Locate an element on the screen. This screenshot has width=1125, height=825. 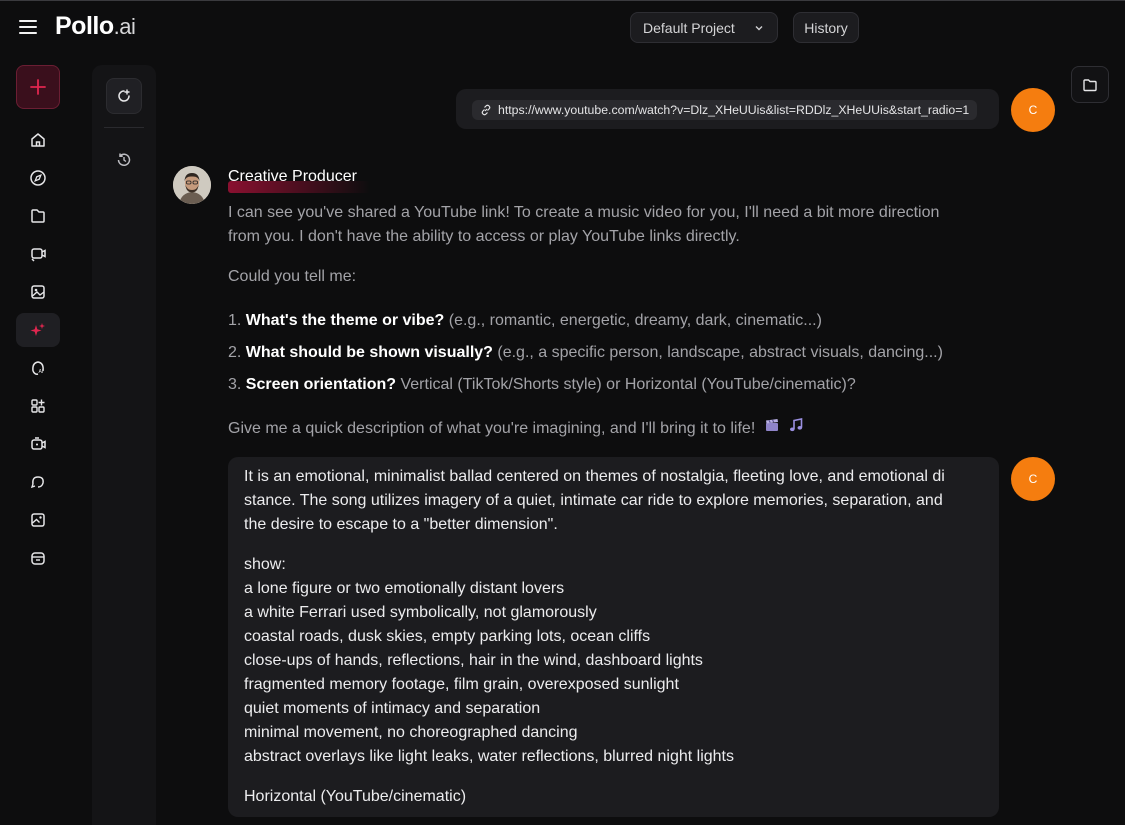
compass-icon is located at coordinates (38, 178).